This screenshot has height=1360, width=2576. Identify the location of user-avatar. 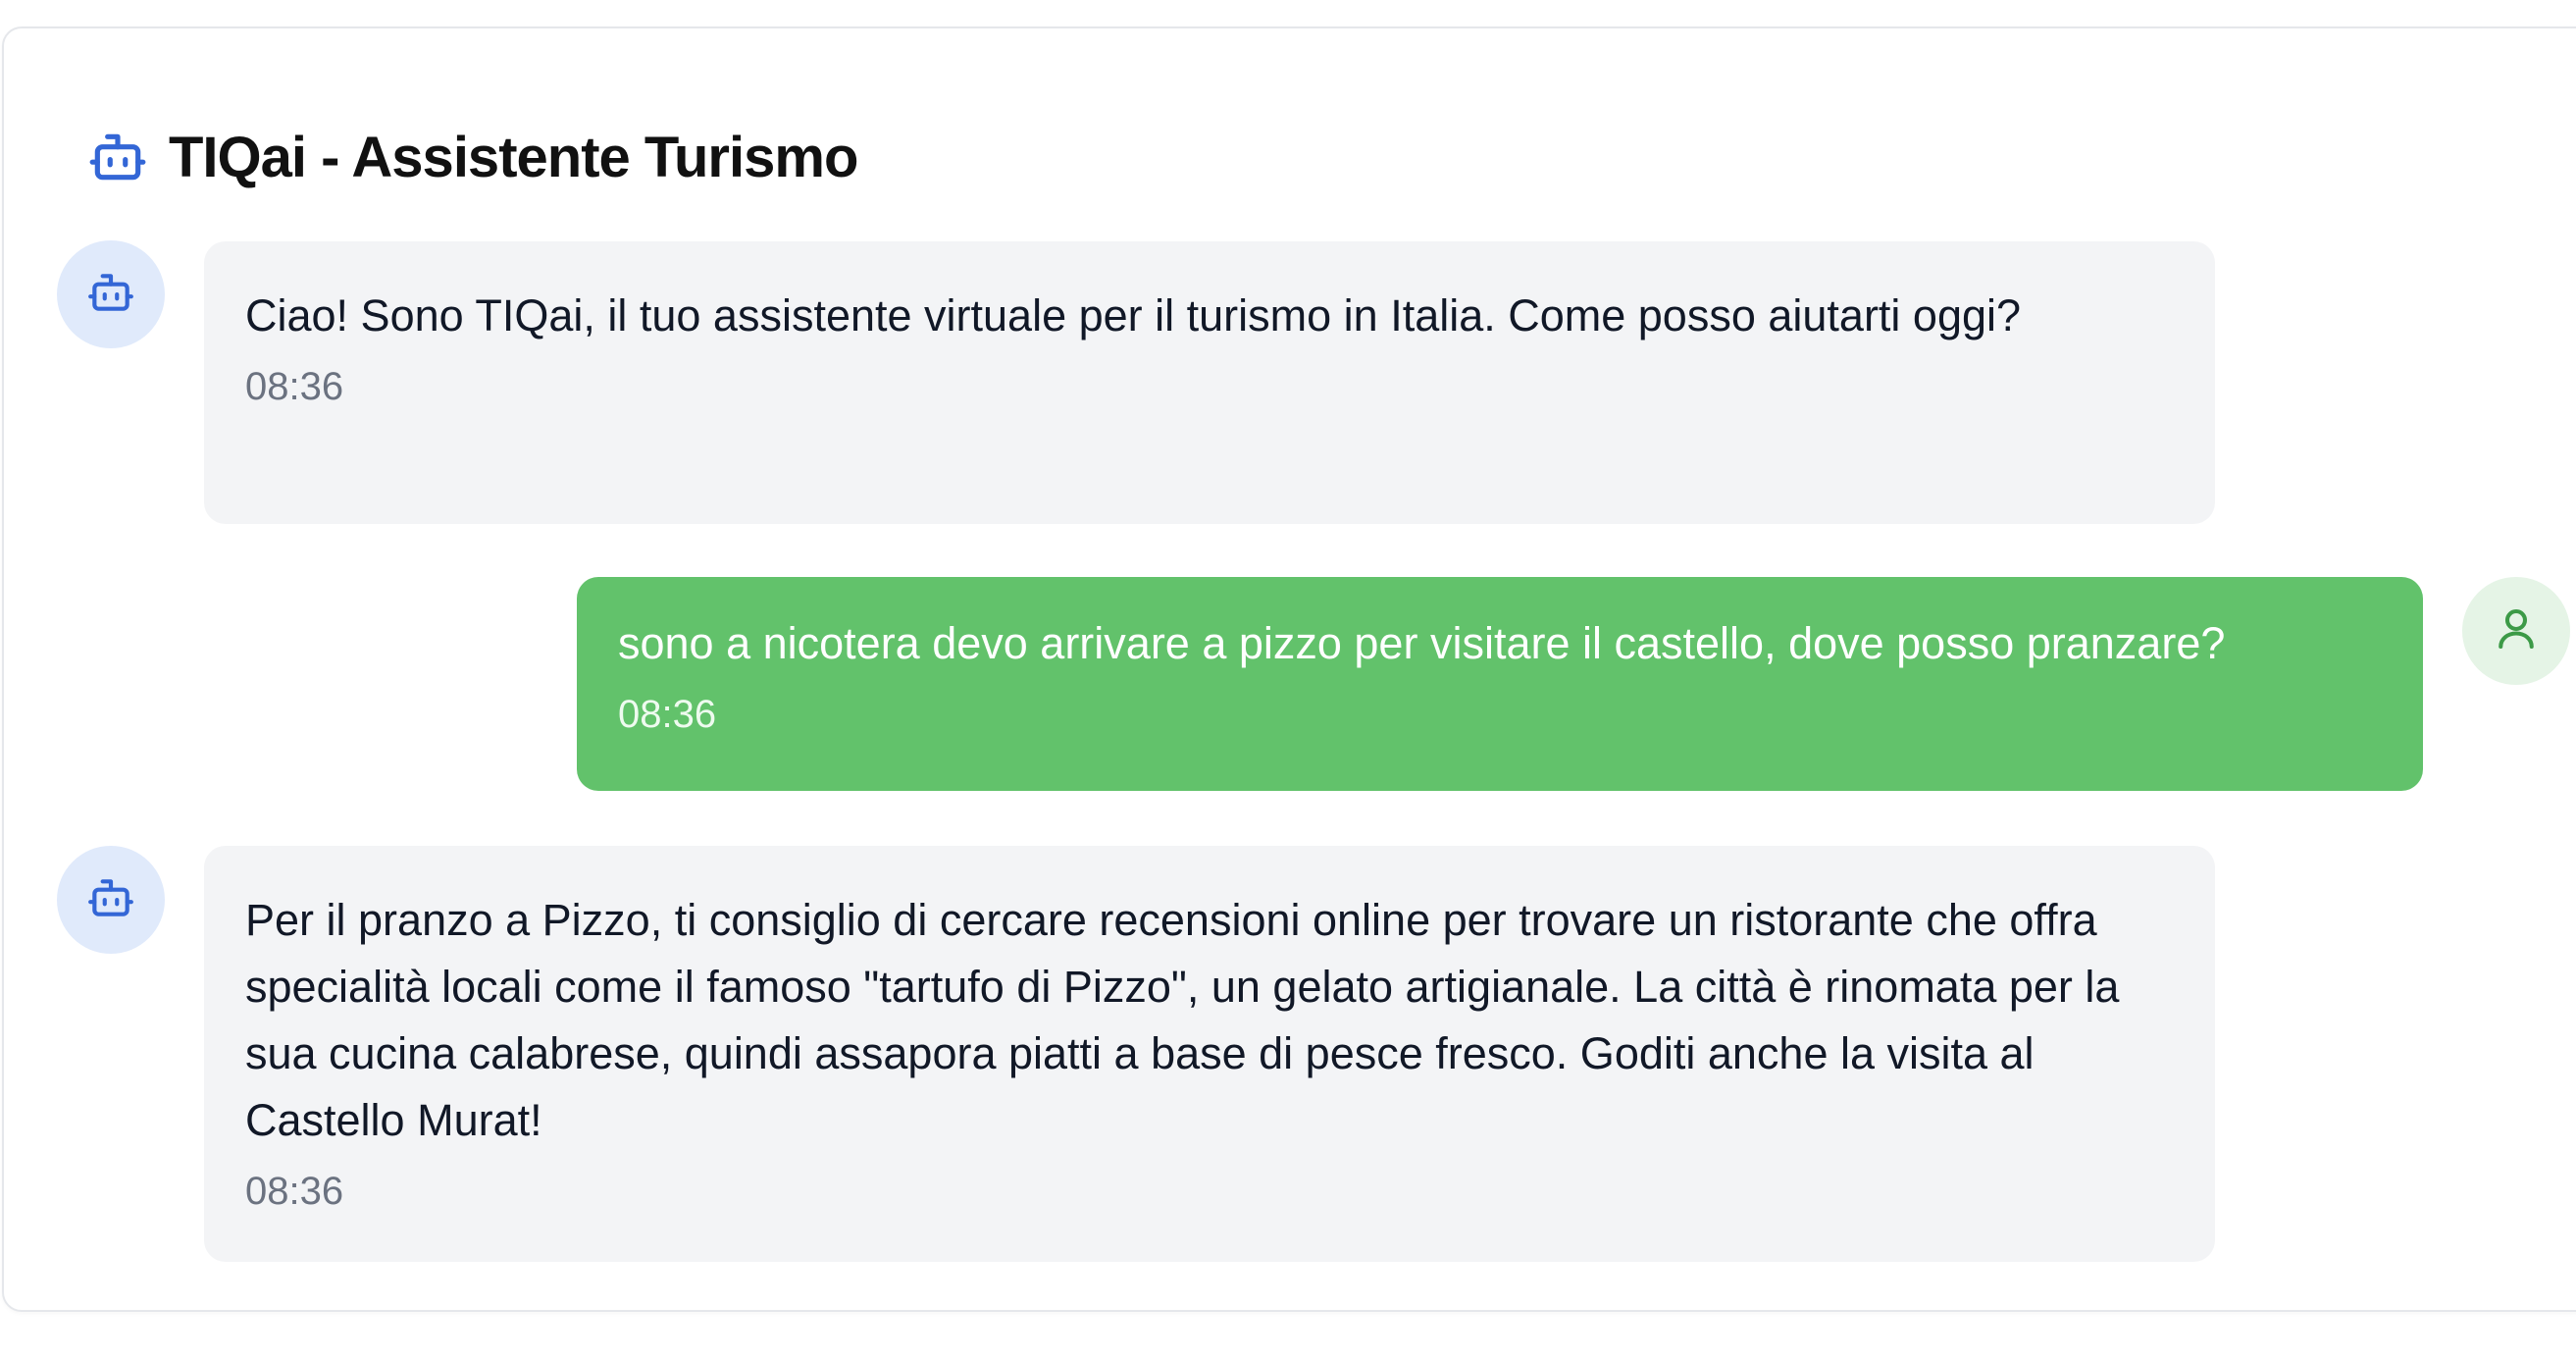
(2516, 631).